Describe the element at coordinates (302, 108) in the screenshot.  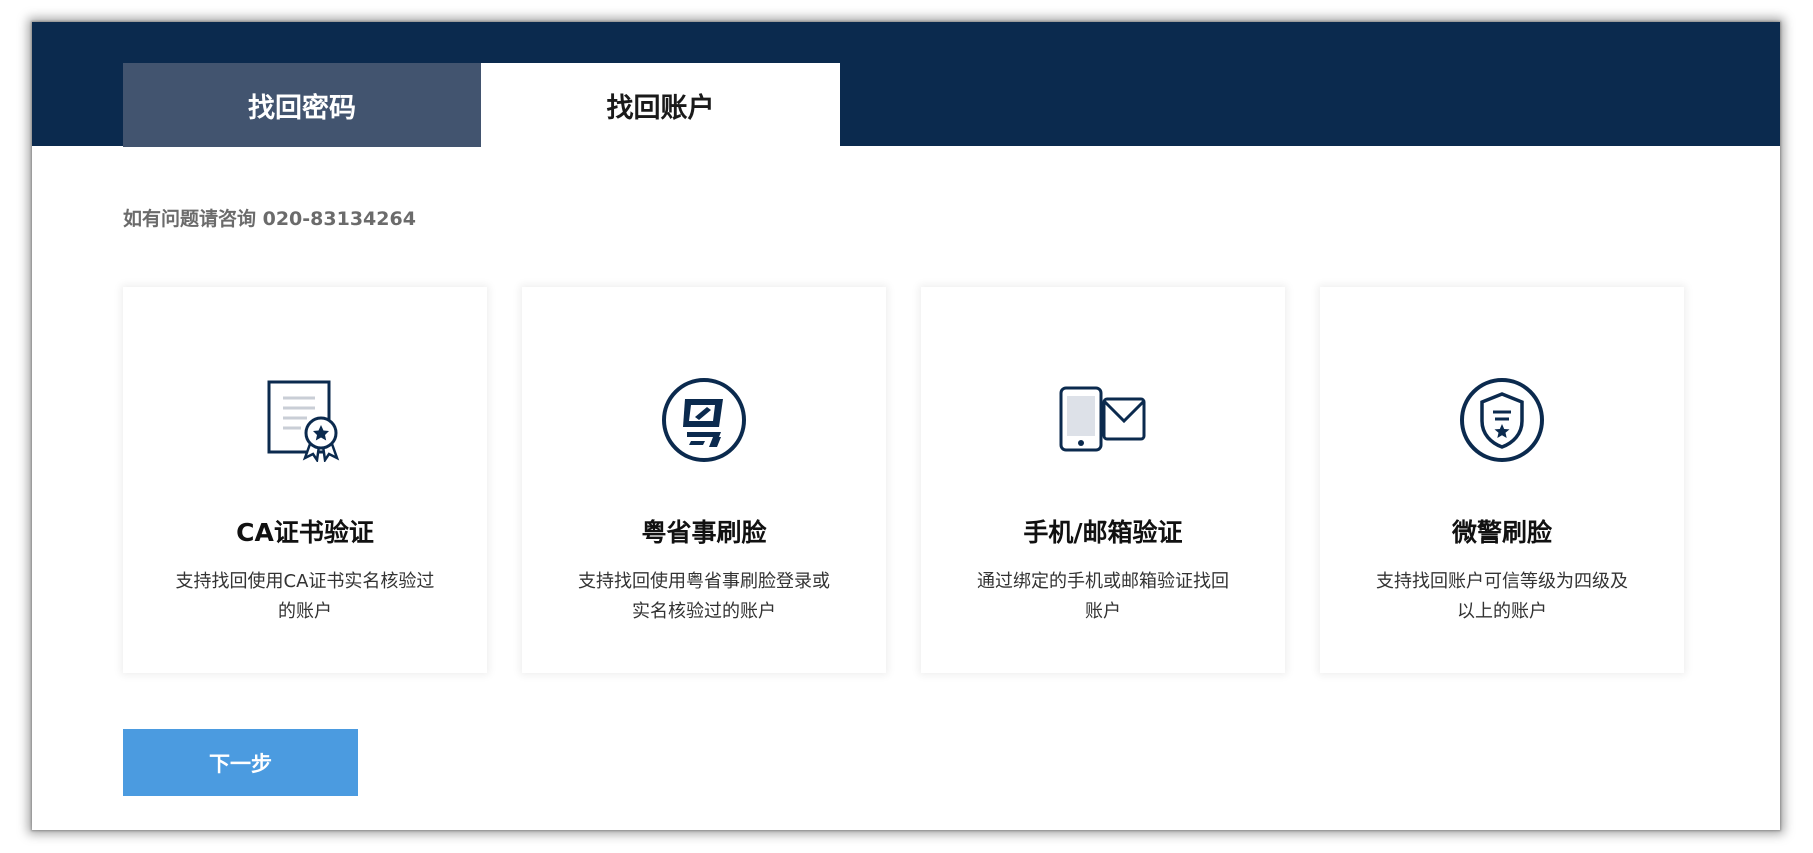
I see `tab-find-password-label: 找回密码` at that location.